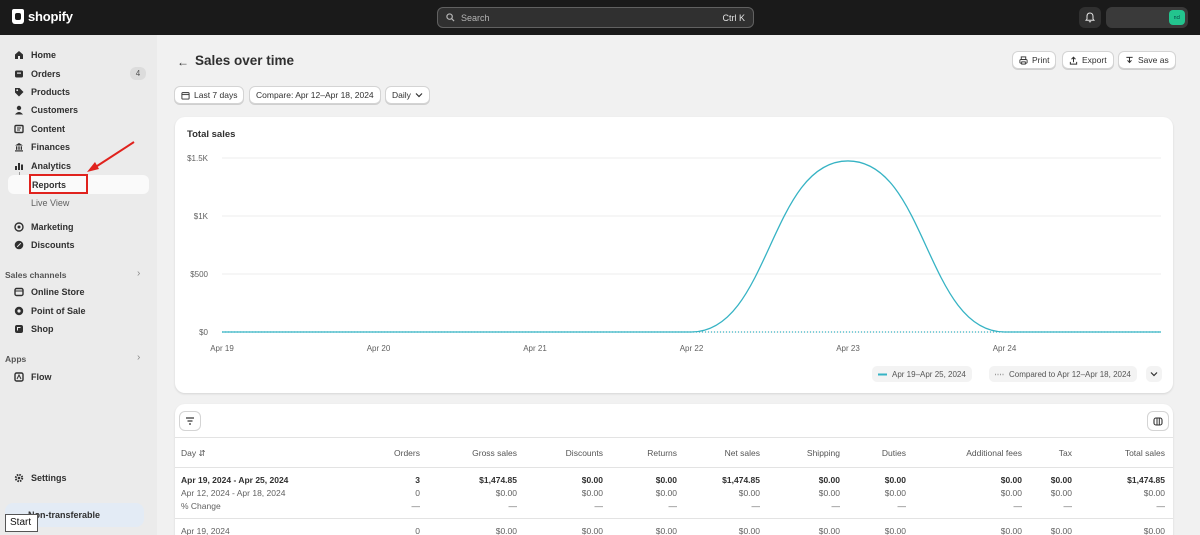 This screenshot has height=535, width=1200. I want to click on content-icon, so click(19, 129).